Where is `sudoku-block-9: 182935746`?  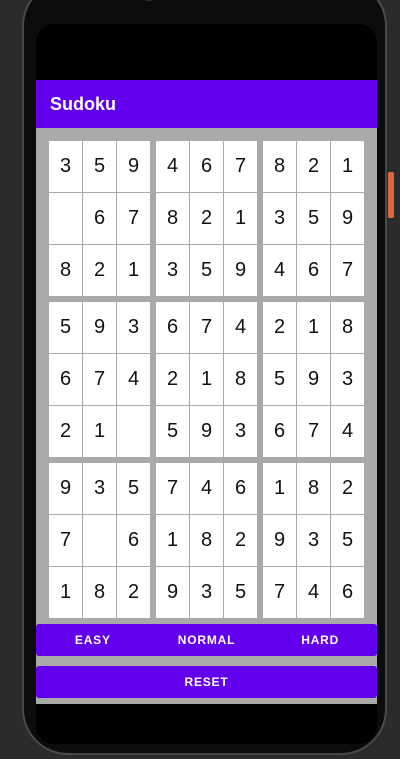 sudoku-block-9: 182935746 is located at coordinates (313, 540).